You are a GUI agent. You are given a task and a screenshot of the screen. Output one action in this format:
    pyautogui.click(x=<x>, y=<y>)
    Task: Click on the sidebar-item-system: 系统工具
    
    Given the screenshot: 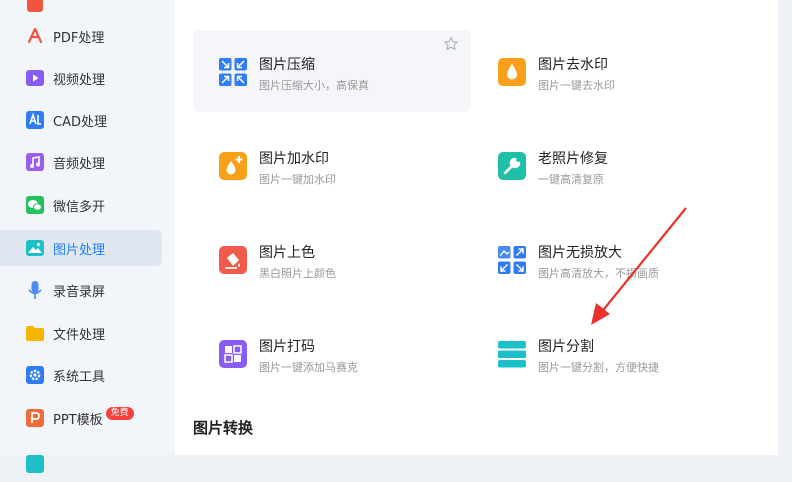 What is the action you would take?
    pyautogui.click(x=81, y=375)
    